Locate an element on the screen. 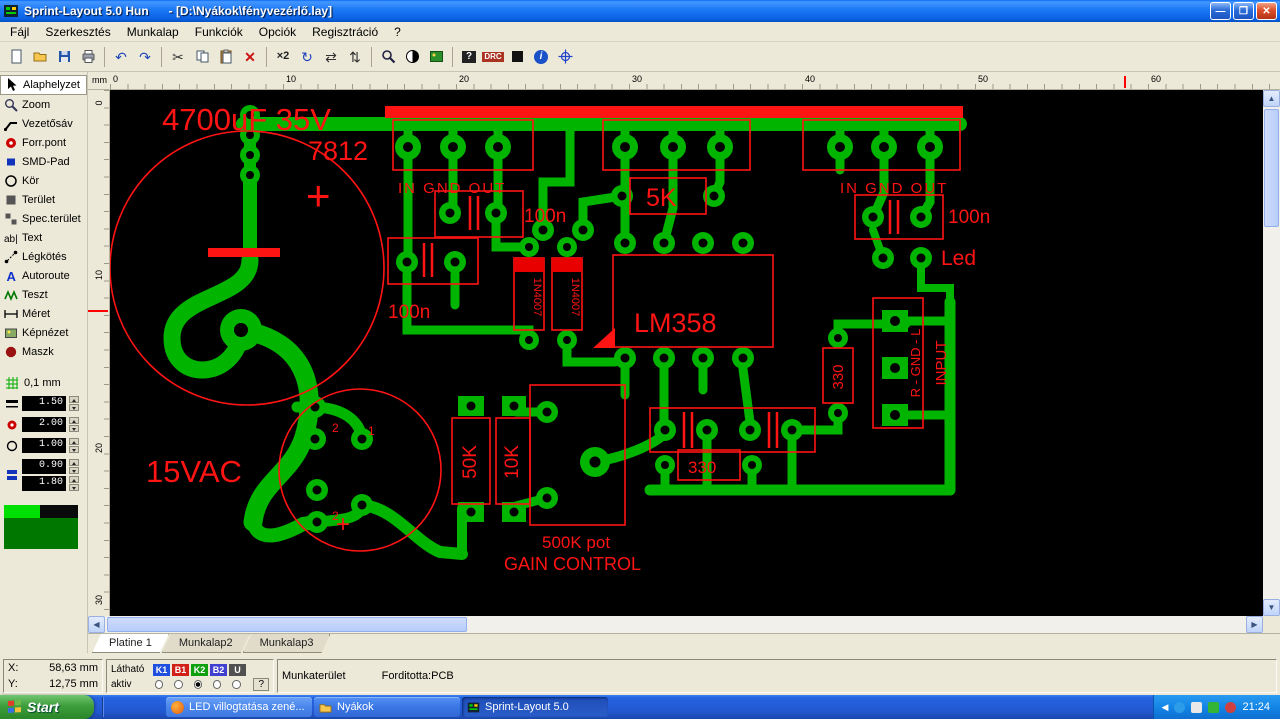 The image size is (1280, 719). smd-height-value: 1.80 is located at coordinates (44, 483).